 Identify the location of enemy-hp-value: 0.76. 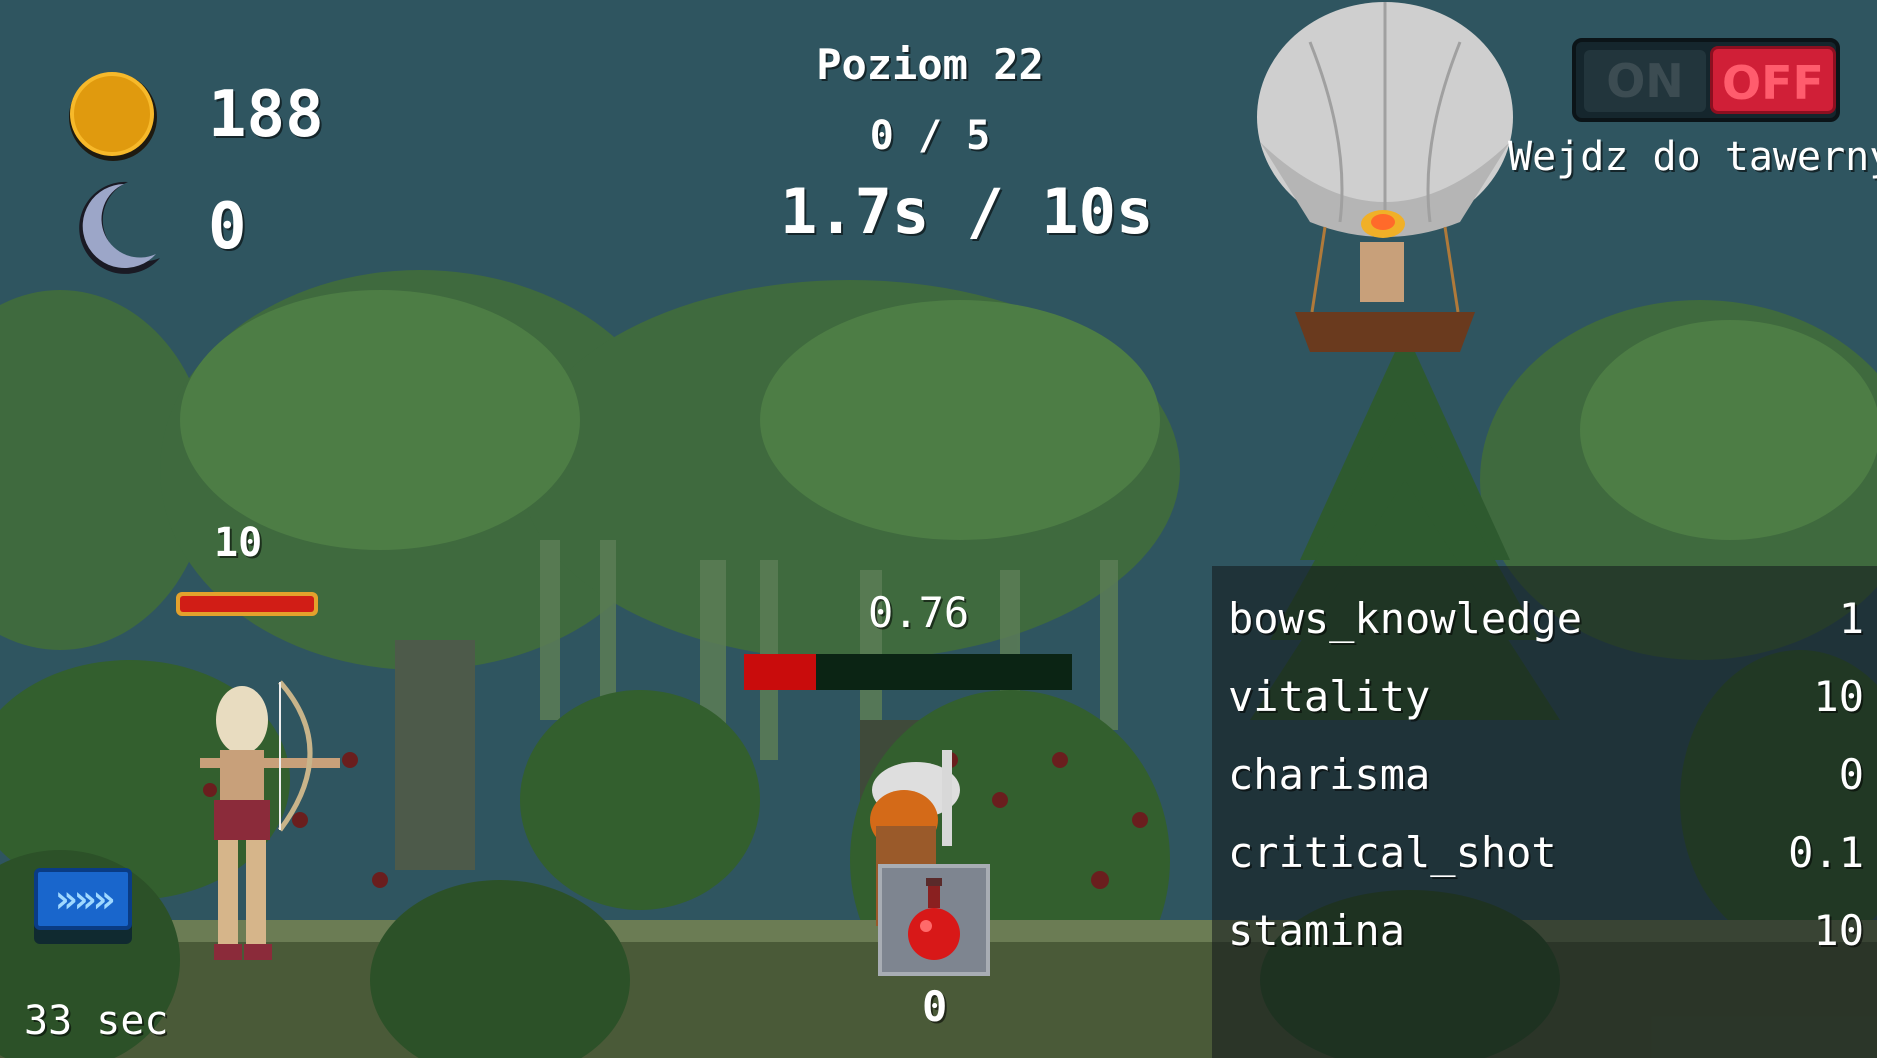
(919, 612).